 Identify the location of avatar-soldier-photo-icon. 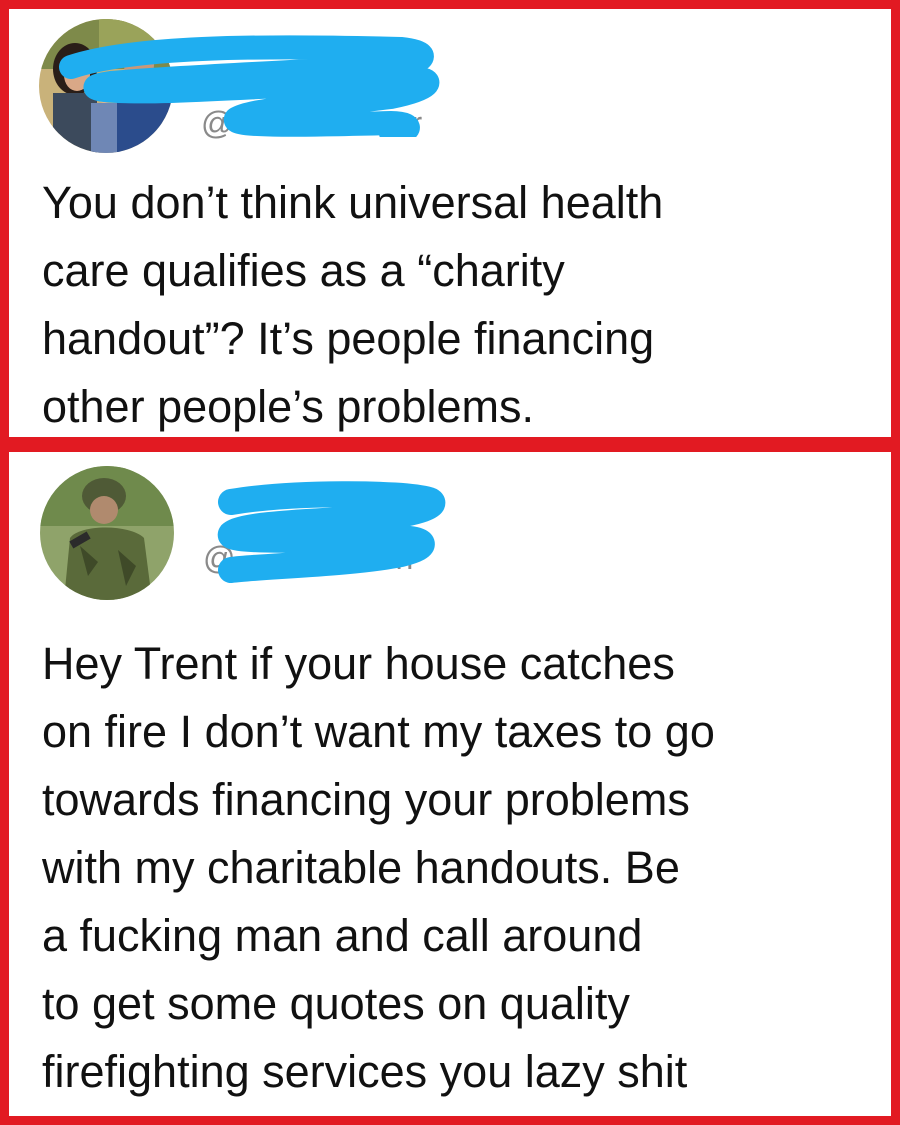
(107, 533).